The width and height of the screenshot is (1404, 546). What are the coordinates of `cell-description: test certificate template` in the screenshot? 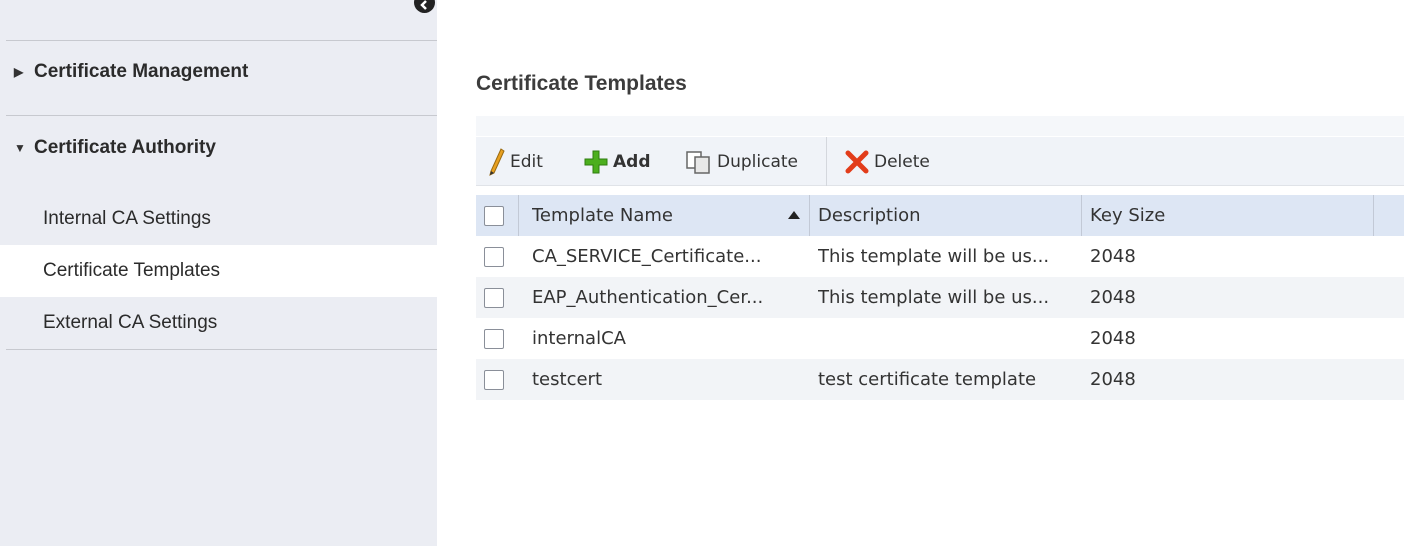 It's located at (927, 379).